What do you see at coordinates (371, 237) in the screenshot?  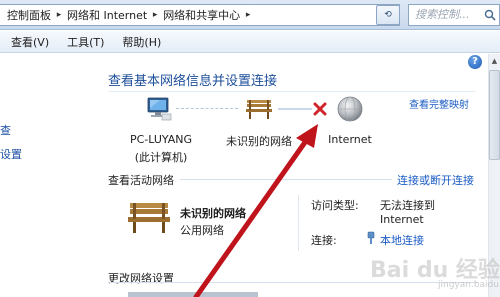 I see `connection-icon` at bounding box center [371, 237].